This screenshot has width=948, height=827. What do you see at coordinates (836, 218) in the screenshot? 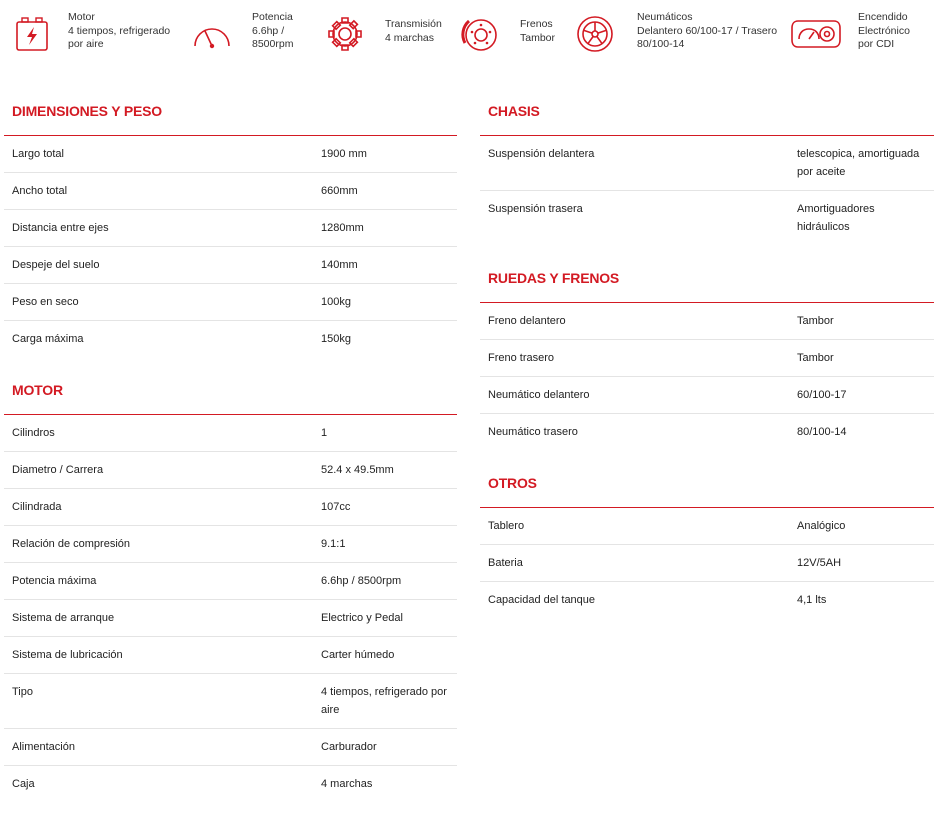
I see `spec-value: Amortiguadores hidráulicos` at bounding box center [836, 218].